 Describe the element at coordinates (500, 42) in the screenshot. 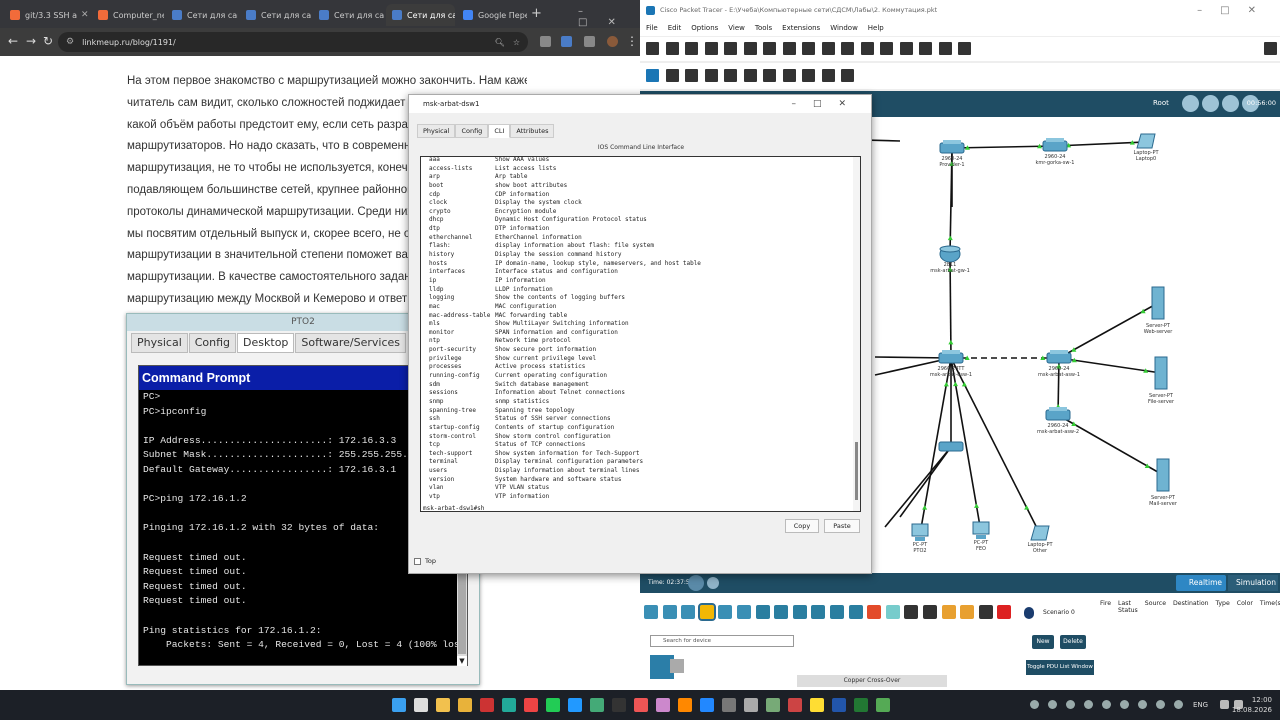

I see `zoom-icon: 🔍︎` at that location.